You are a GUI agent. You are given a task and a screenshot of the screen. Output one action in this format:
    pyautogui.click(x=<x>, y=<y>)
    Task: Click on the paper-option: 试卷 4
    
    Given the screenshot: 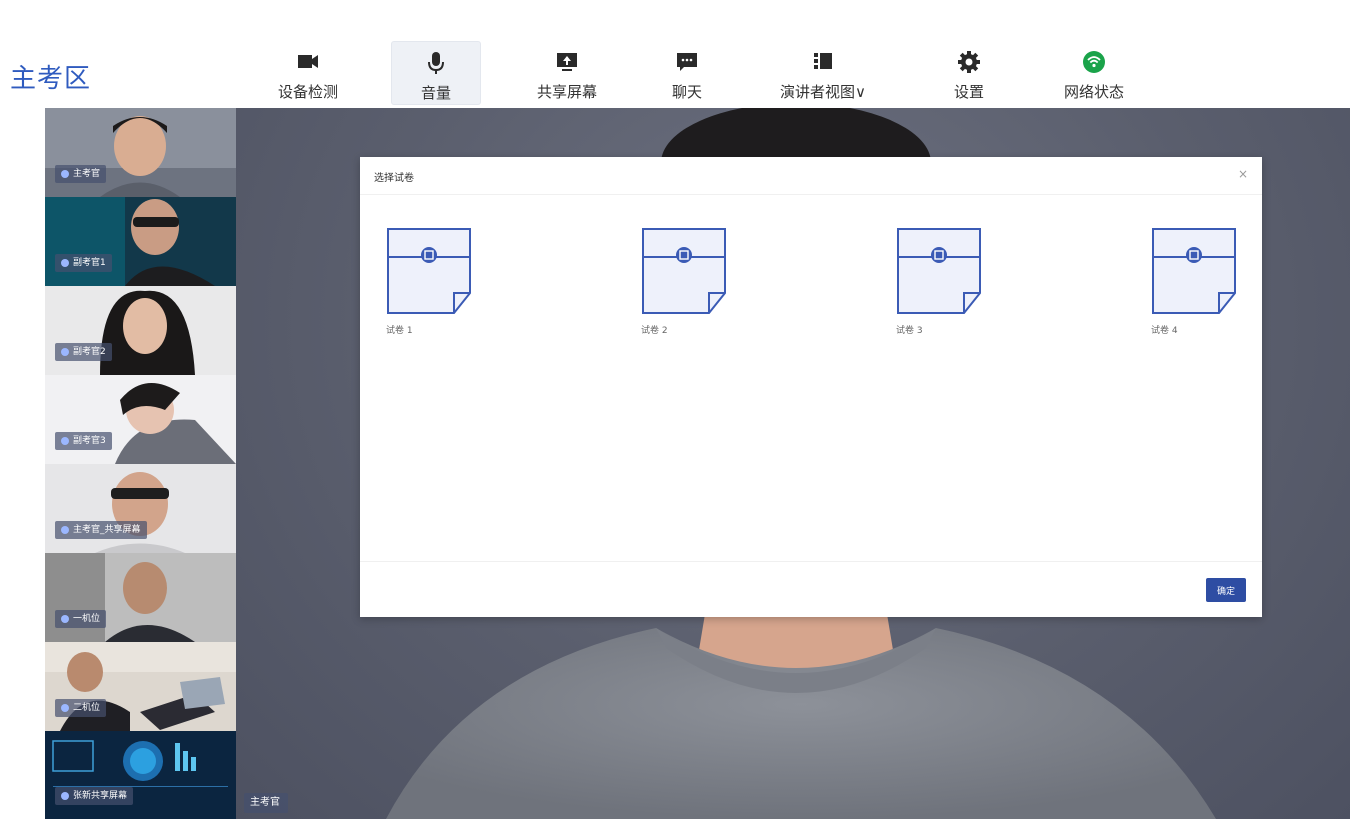 What is the action you would take?
    pyautogui.click(x=1196, y=281)
    